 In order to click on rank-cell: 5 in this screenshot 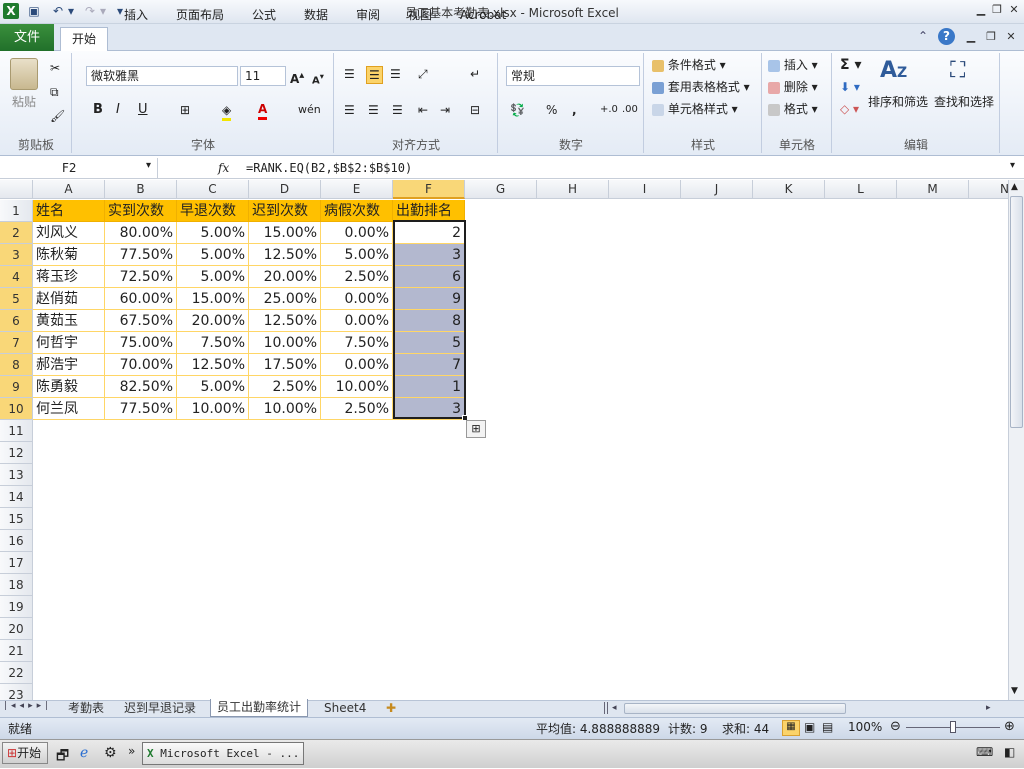, I will do `click(429, 343)`.